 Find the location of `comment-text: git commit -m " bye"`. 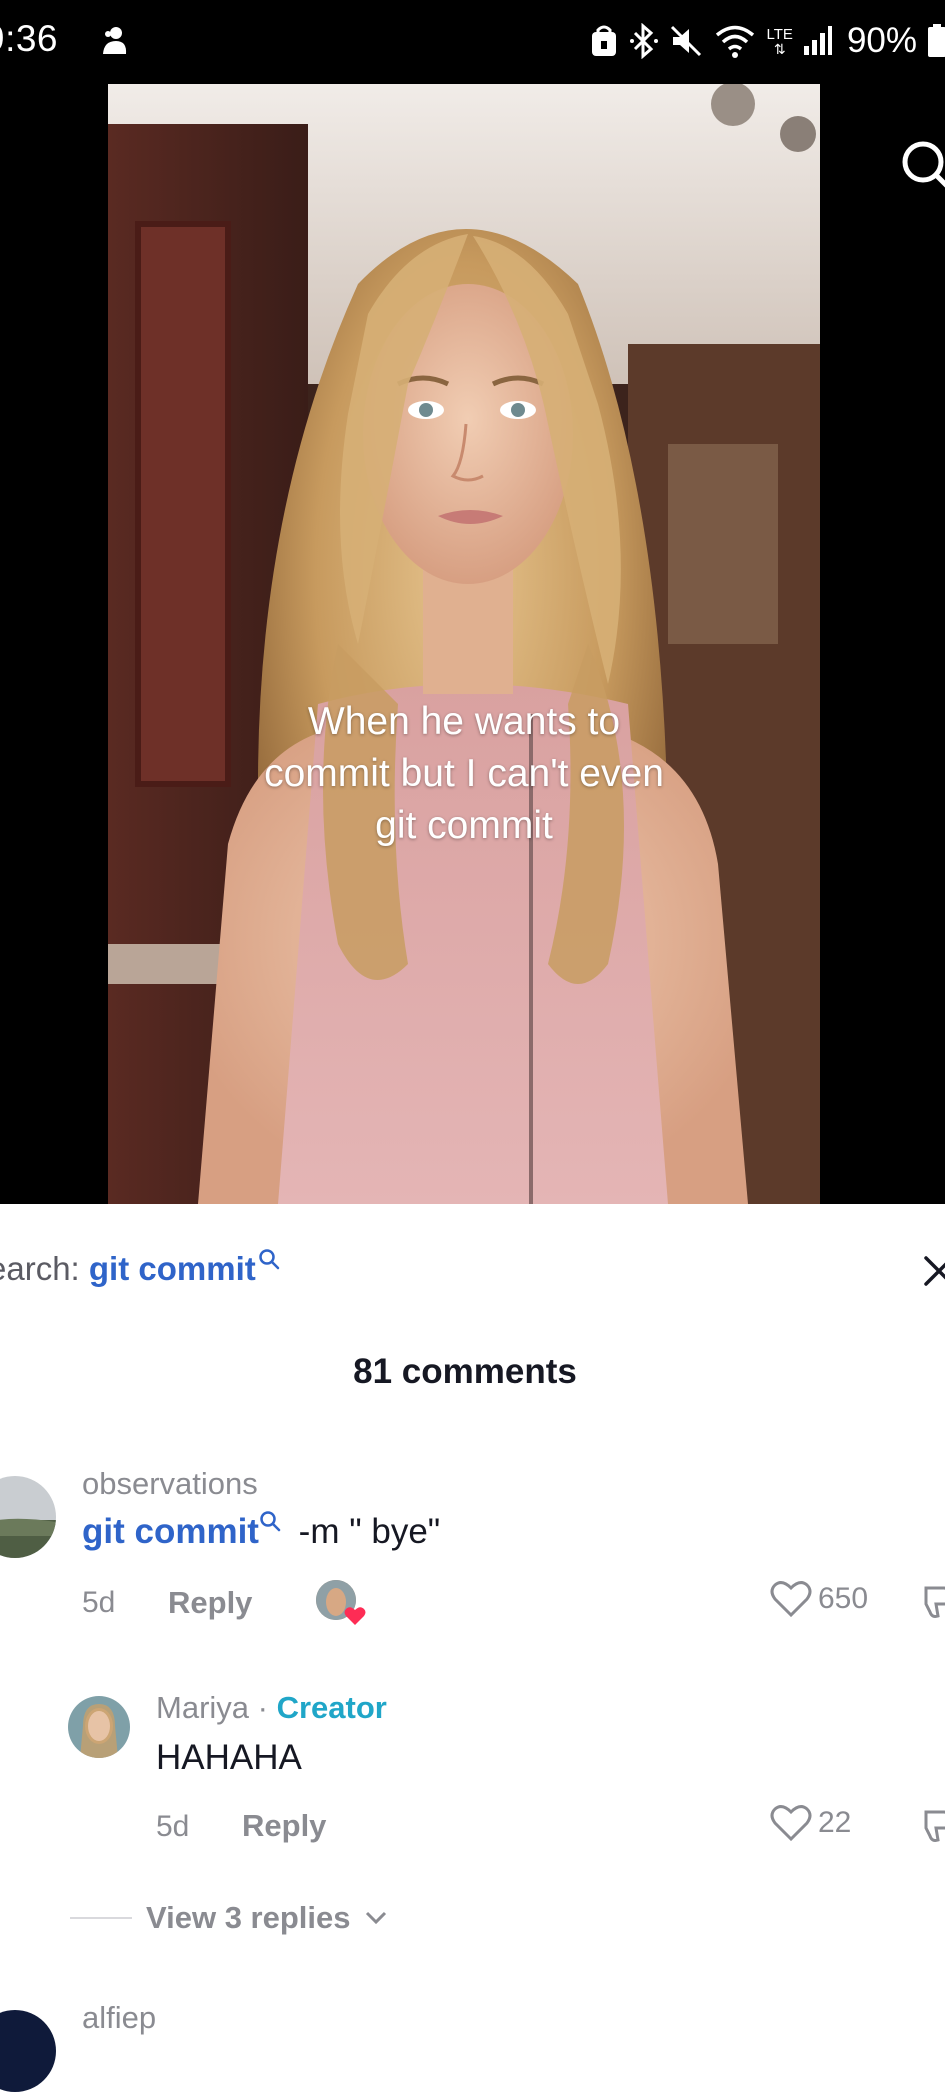

comment-text: git commit -m " bye" is located at coordinates (261, 1531).